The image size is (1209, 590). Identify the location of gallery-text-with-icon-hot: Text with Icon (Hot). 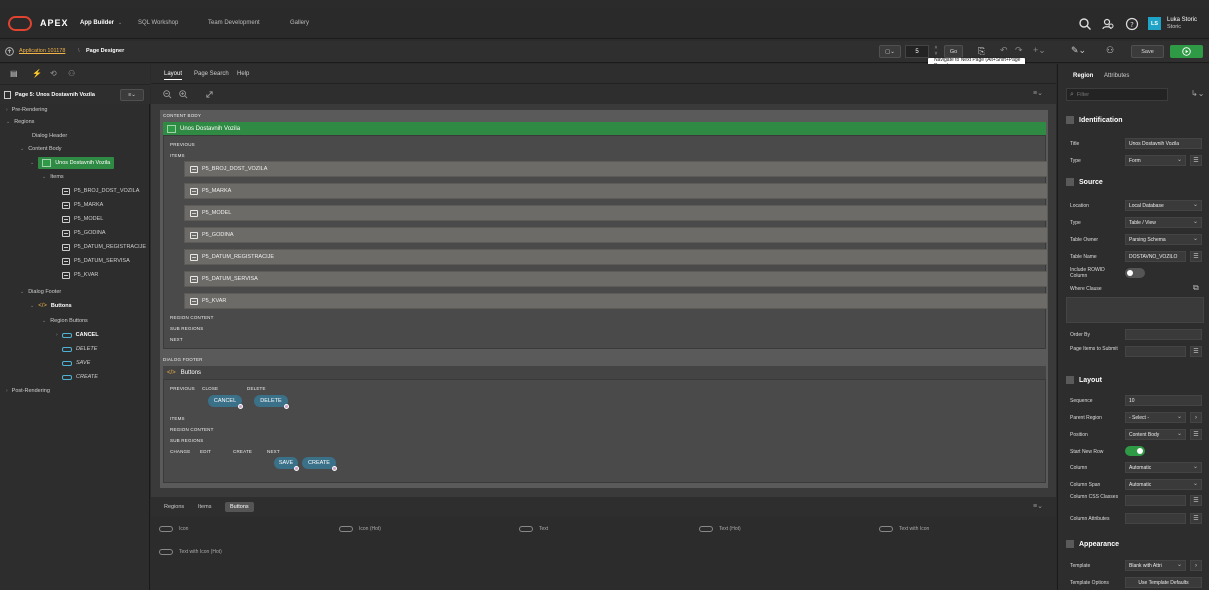
(190, 552).